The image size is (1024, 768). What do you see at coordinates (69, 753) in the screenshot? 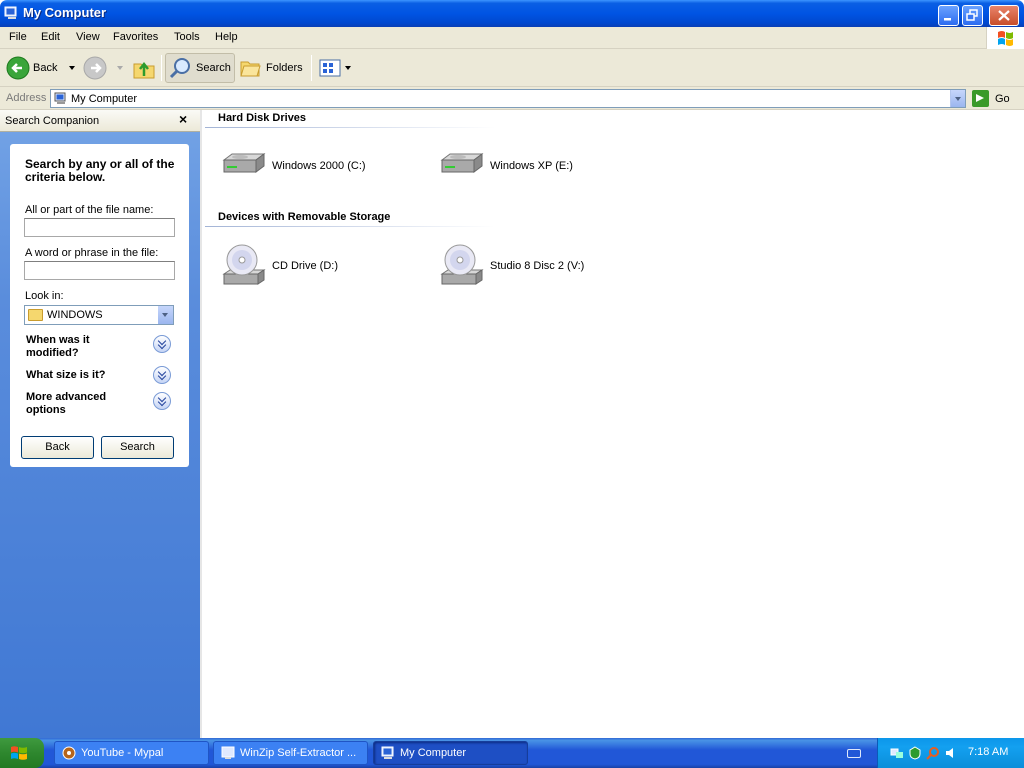
I see `browser-icon` at bounding box center [69, 753].